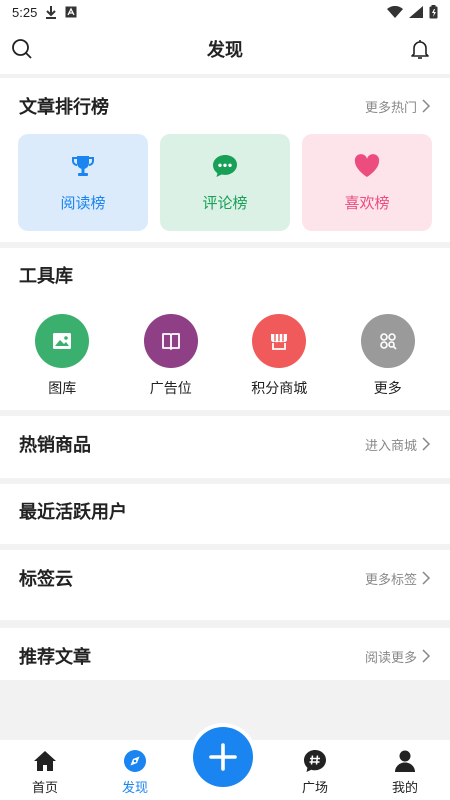  I want to click on read-more-link: 阅读更多, so click(398, 656).